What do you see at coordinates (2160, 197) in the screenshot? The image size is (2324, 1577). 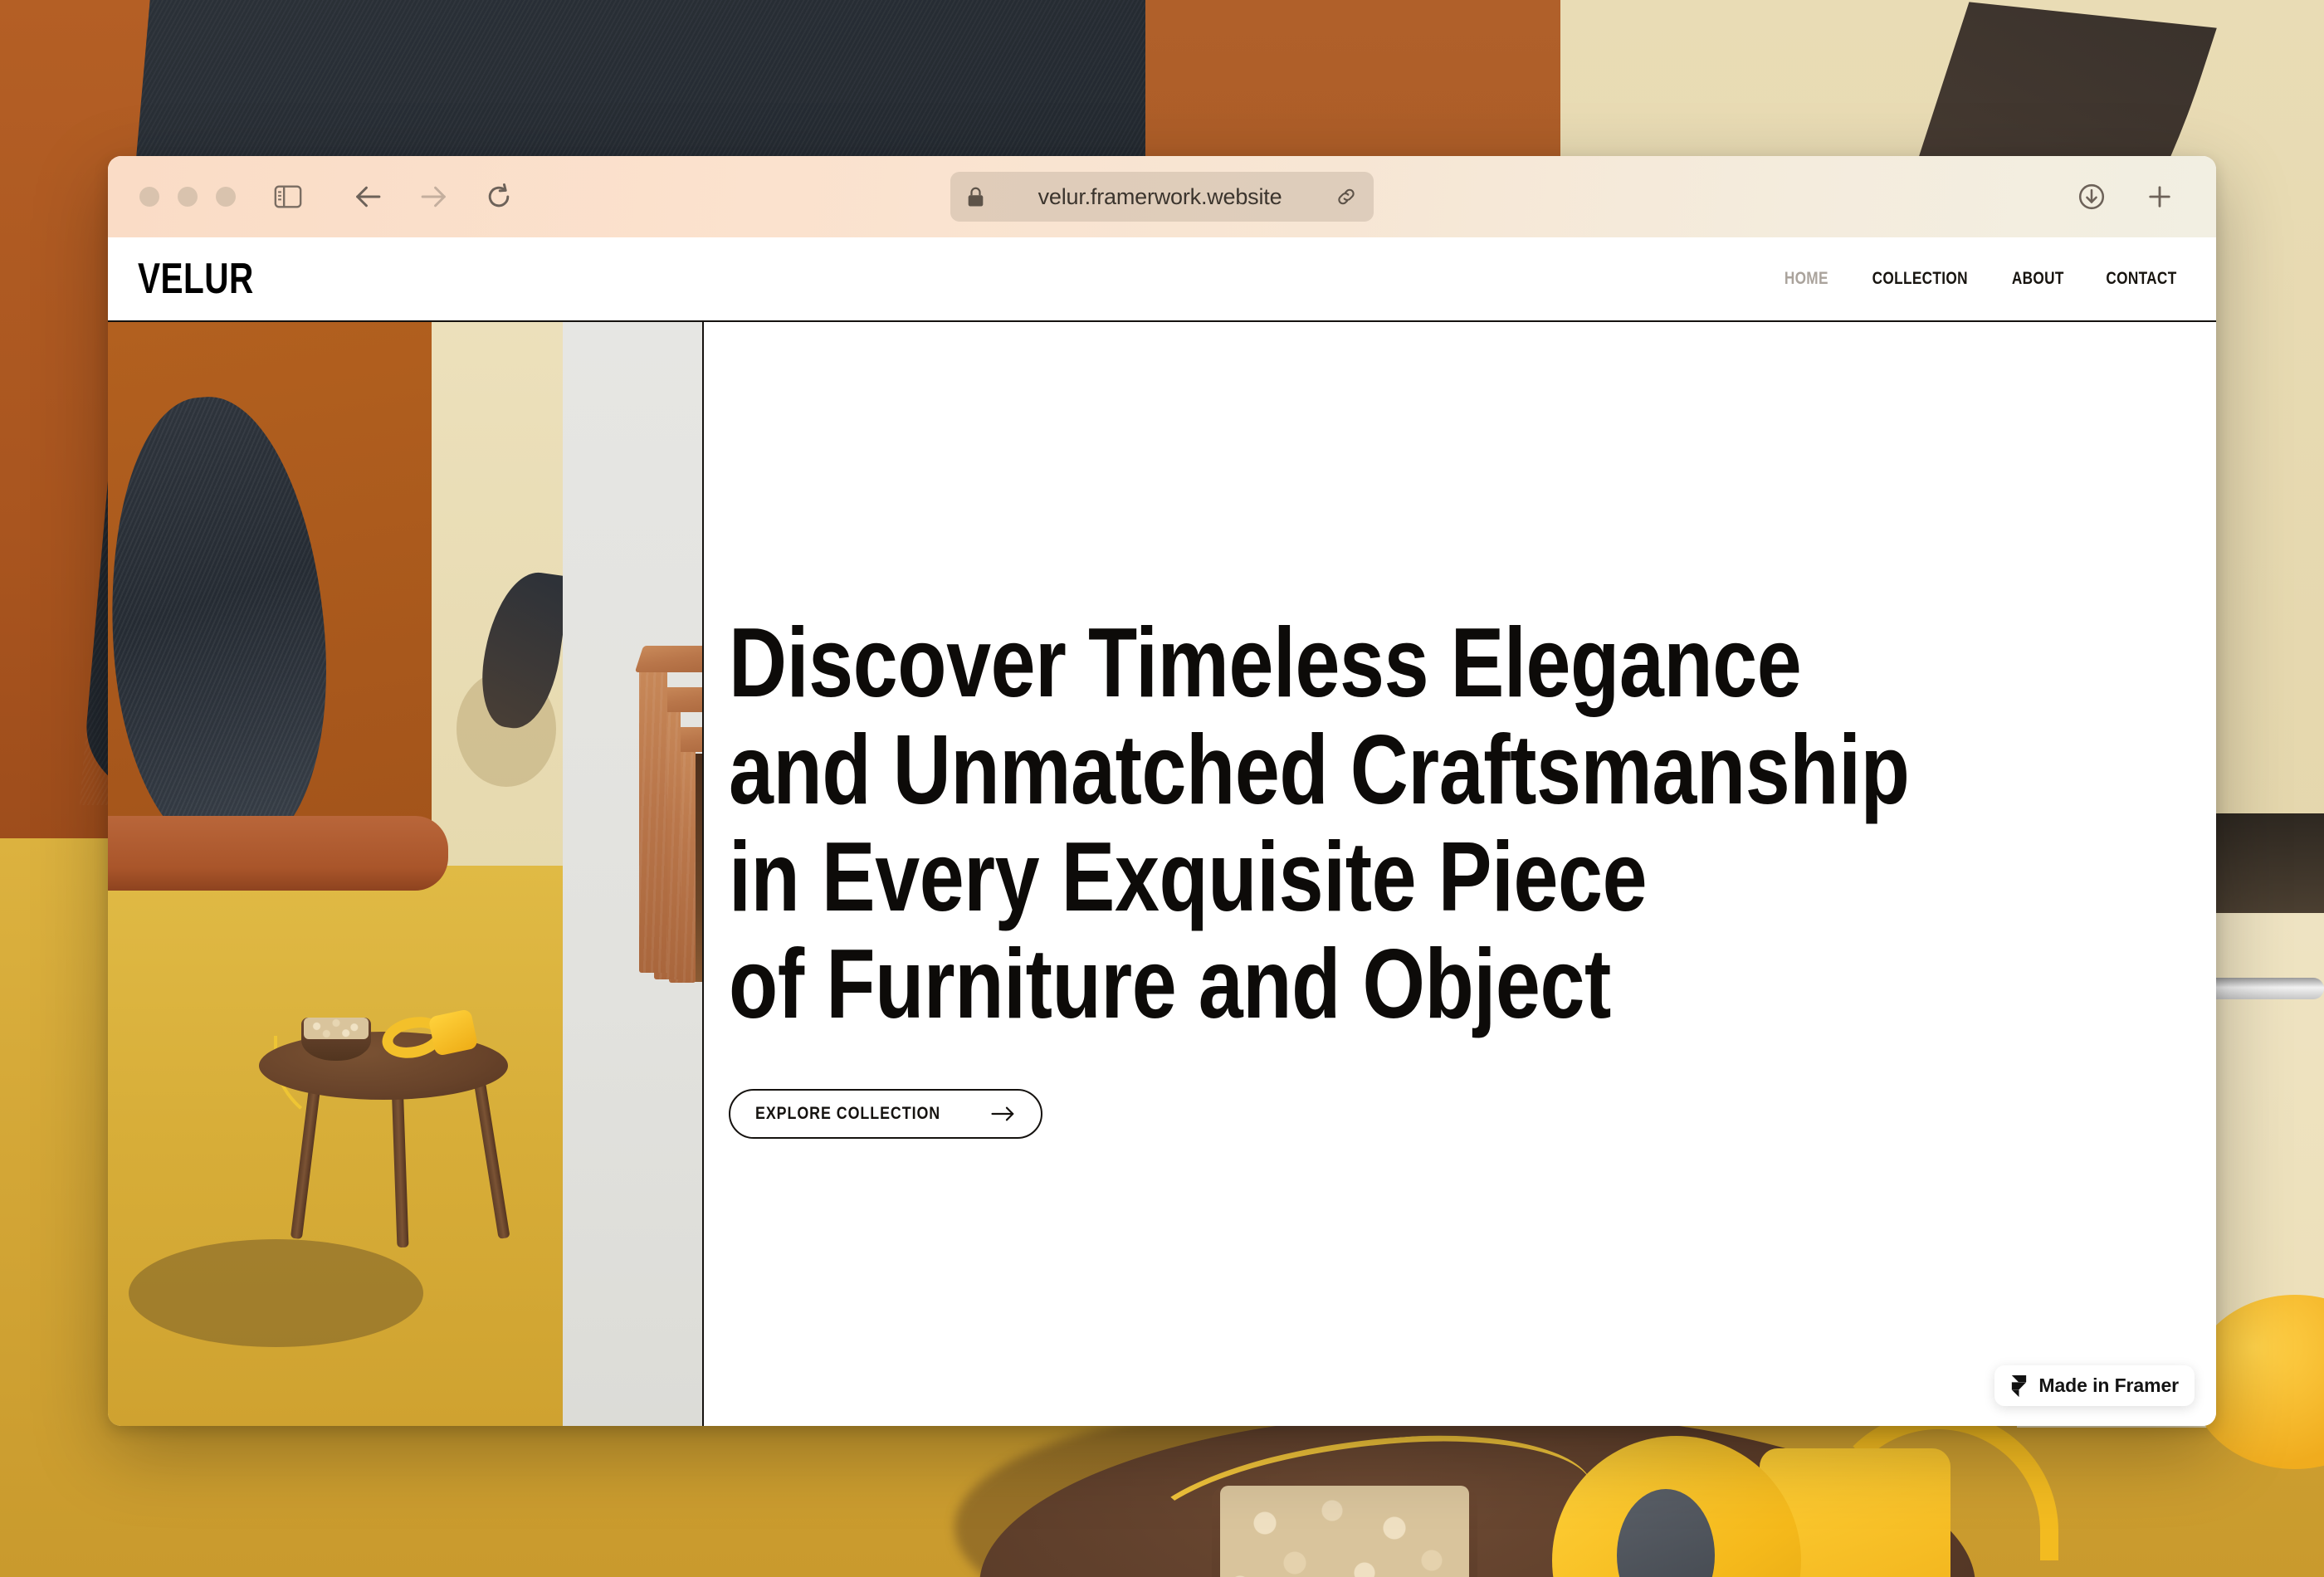 I see `plus-icon` at bounding box center [2160, 197].